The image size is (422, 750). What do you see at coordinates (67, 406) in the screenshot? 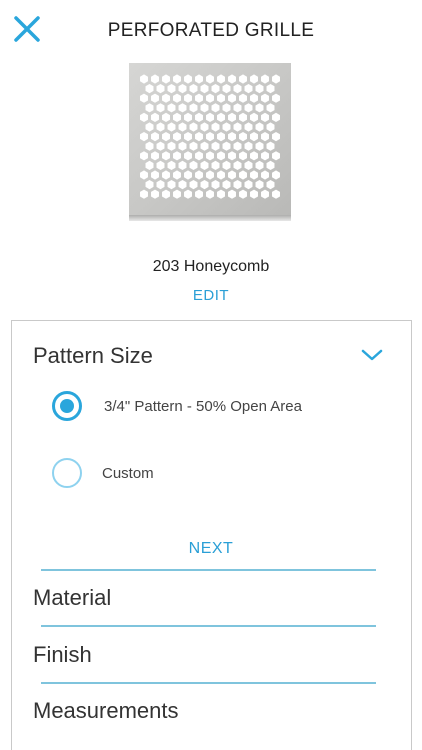
I see `radio-selected-icon` at bounding box center [67, 406].